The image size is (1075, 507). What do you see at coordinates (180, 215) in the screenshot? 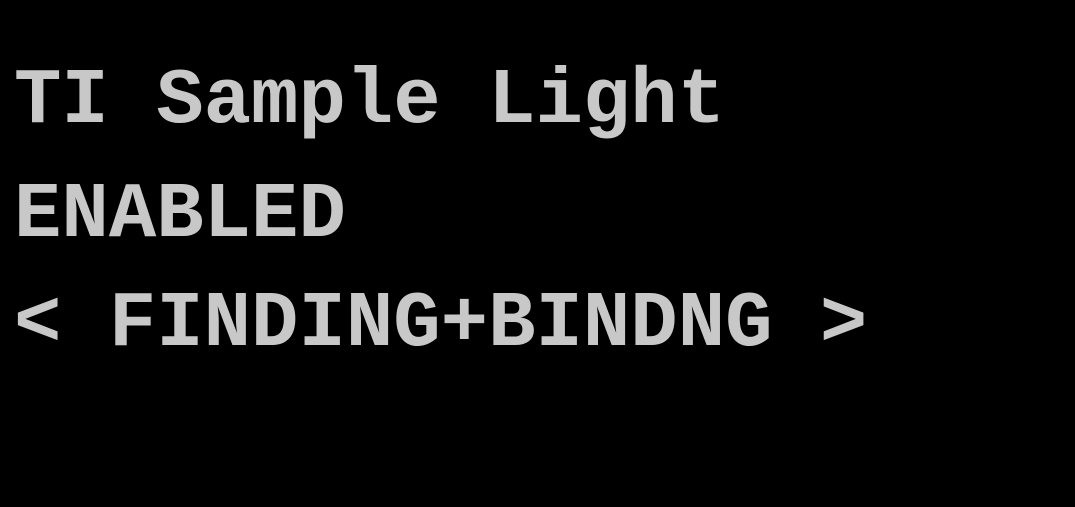
I see `status-text: ENABLED` at bounding box center [180, 215].